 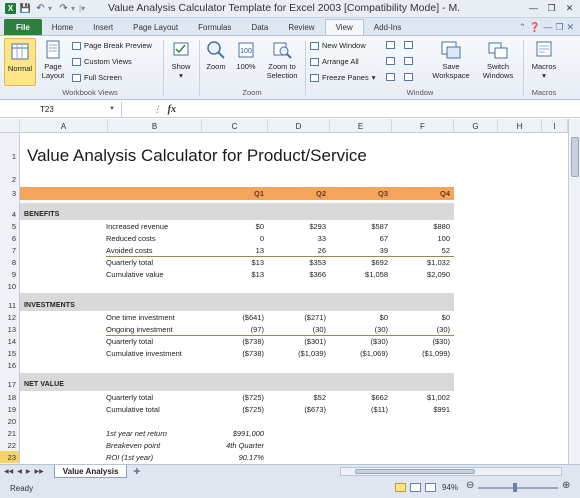 I want to click on help-icon: ❓, so click(x=534, y=27).